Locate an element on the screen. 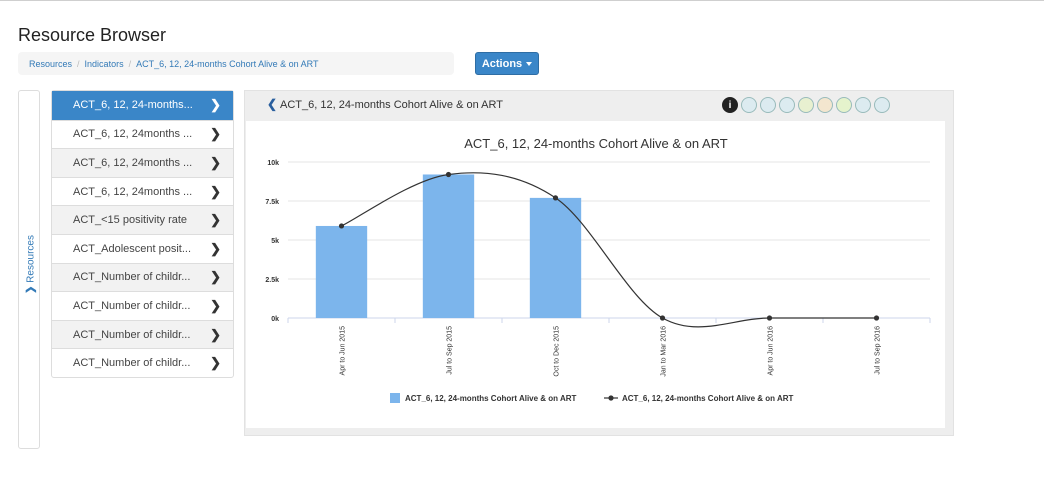  actions-label: Actions is located at coordinates (502, 63).